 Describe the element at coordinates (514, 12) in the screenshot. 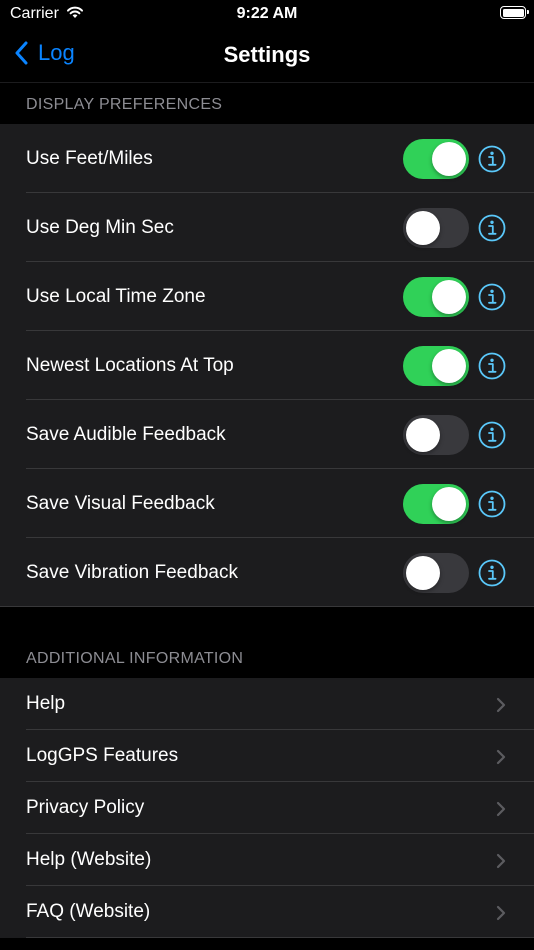

I see `battery-icon` at that location.